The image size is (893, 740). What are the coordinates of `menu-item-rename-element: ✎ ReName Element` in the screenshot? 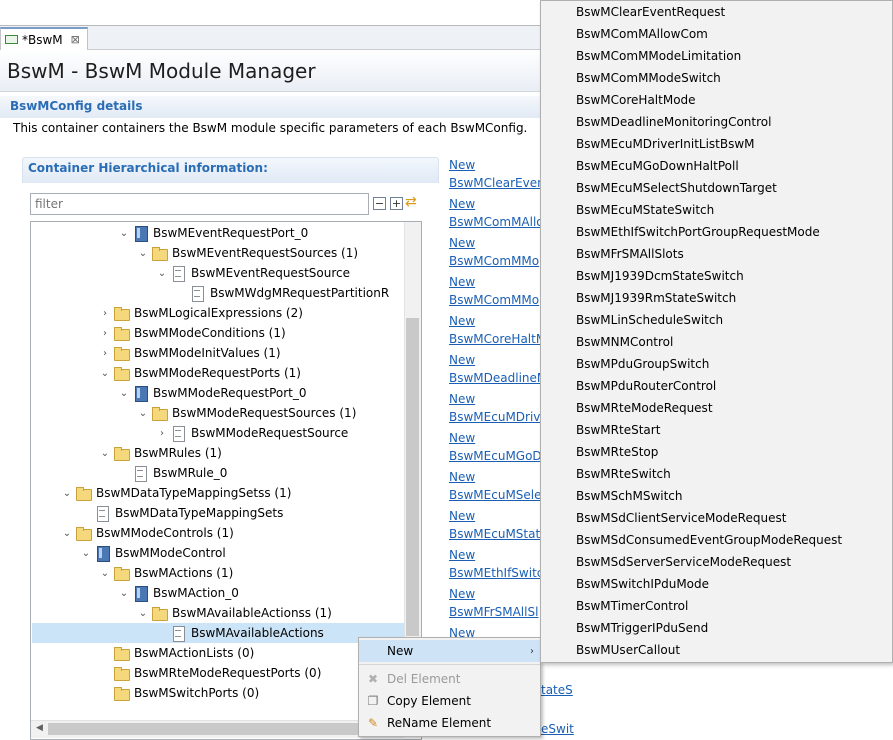 It's located at (449, 723).